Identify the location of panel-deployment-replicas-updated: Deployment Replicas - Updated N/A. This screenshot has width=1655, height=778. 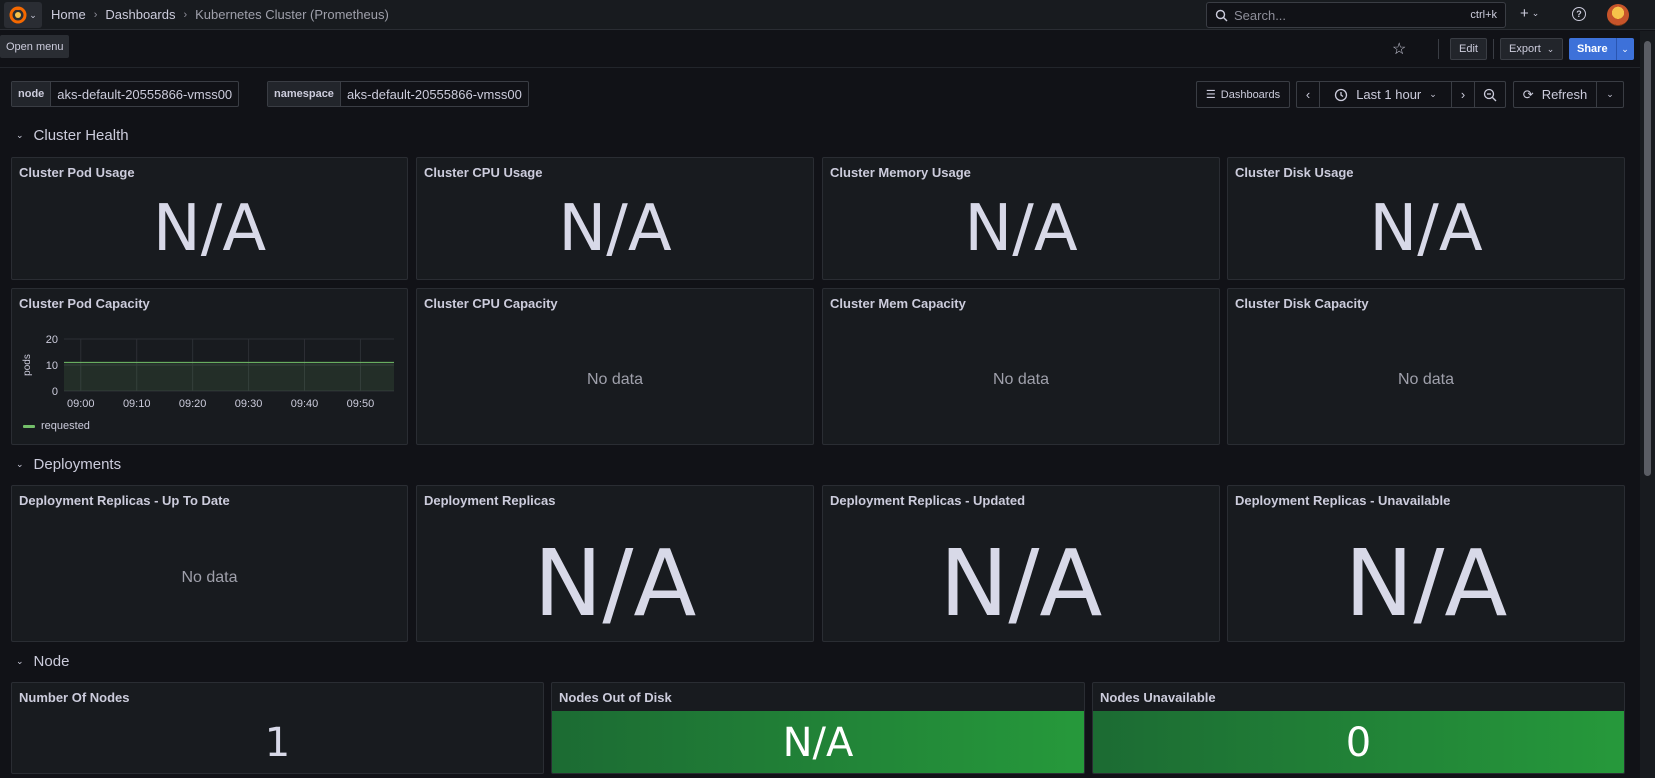
(1021, 563).